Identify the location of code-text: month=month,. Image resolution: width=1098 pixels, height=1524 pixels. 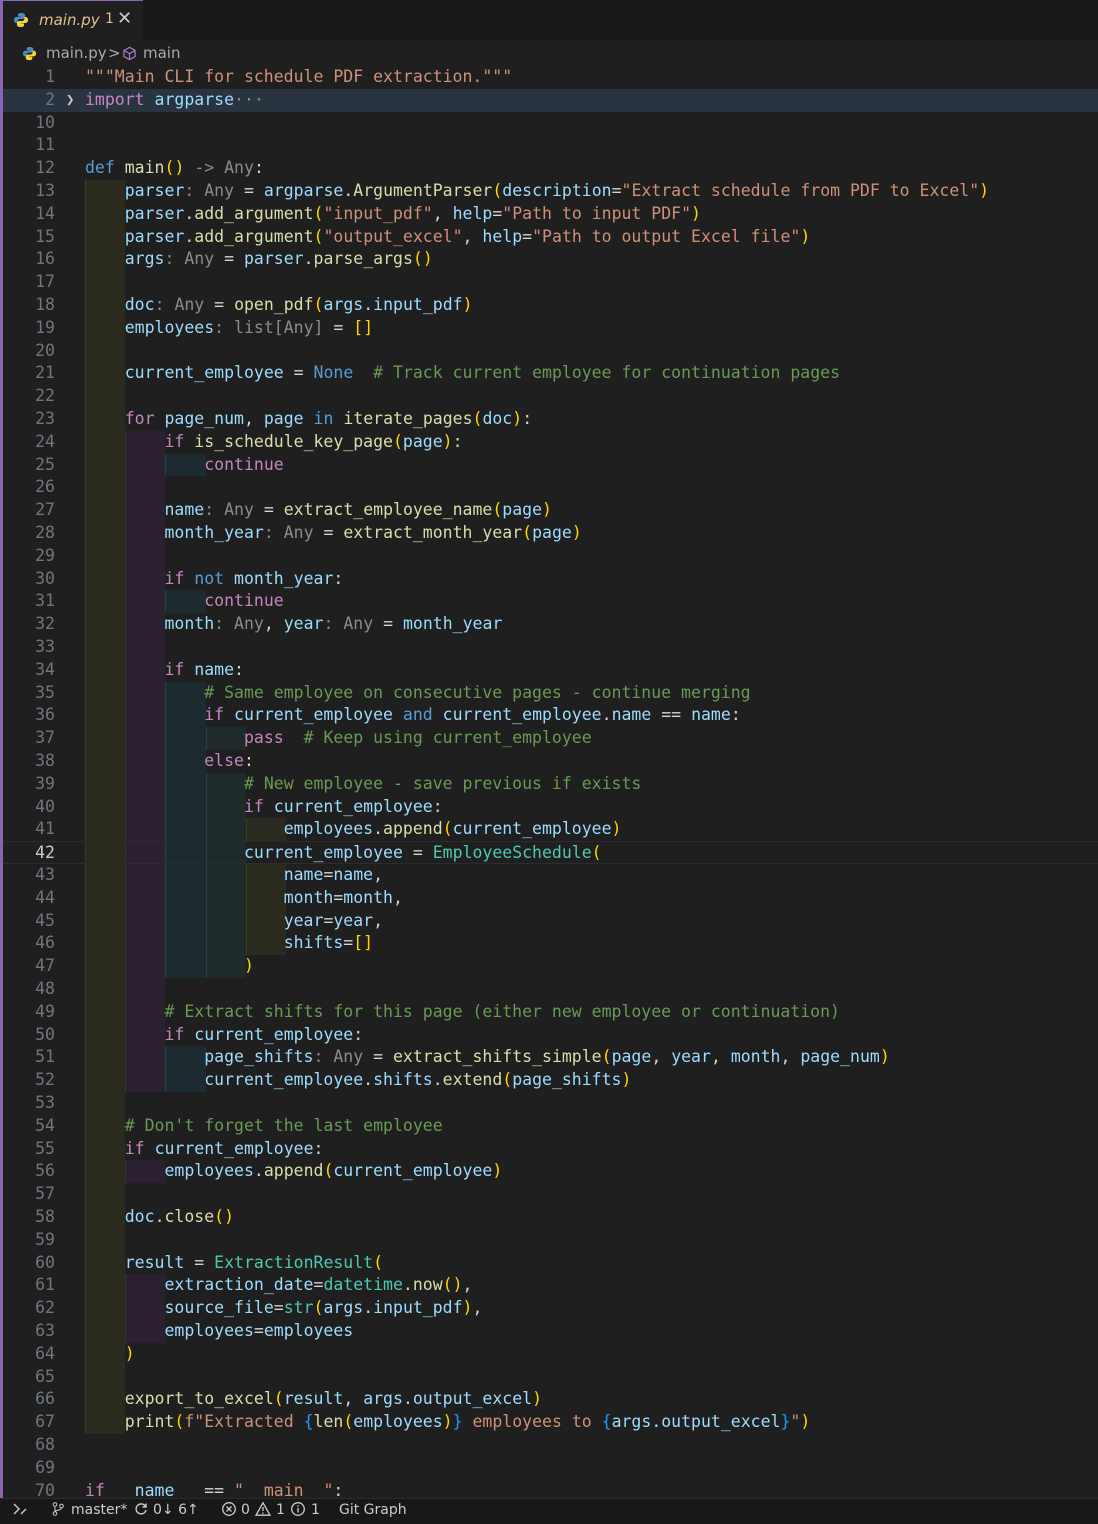
(244, 898).